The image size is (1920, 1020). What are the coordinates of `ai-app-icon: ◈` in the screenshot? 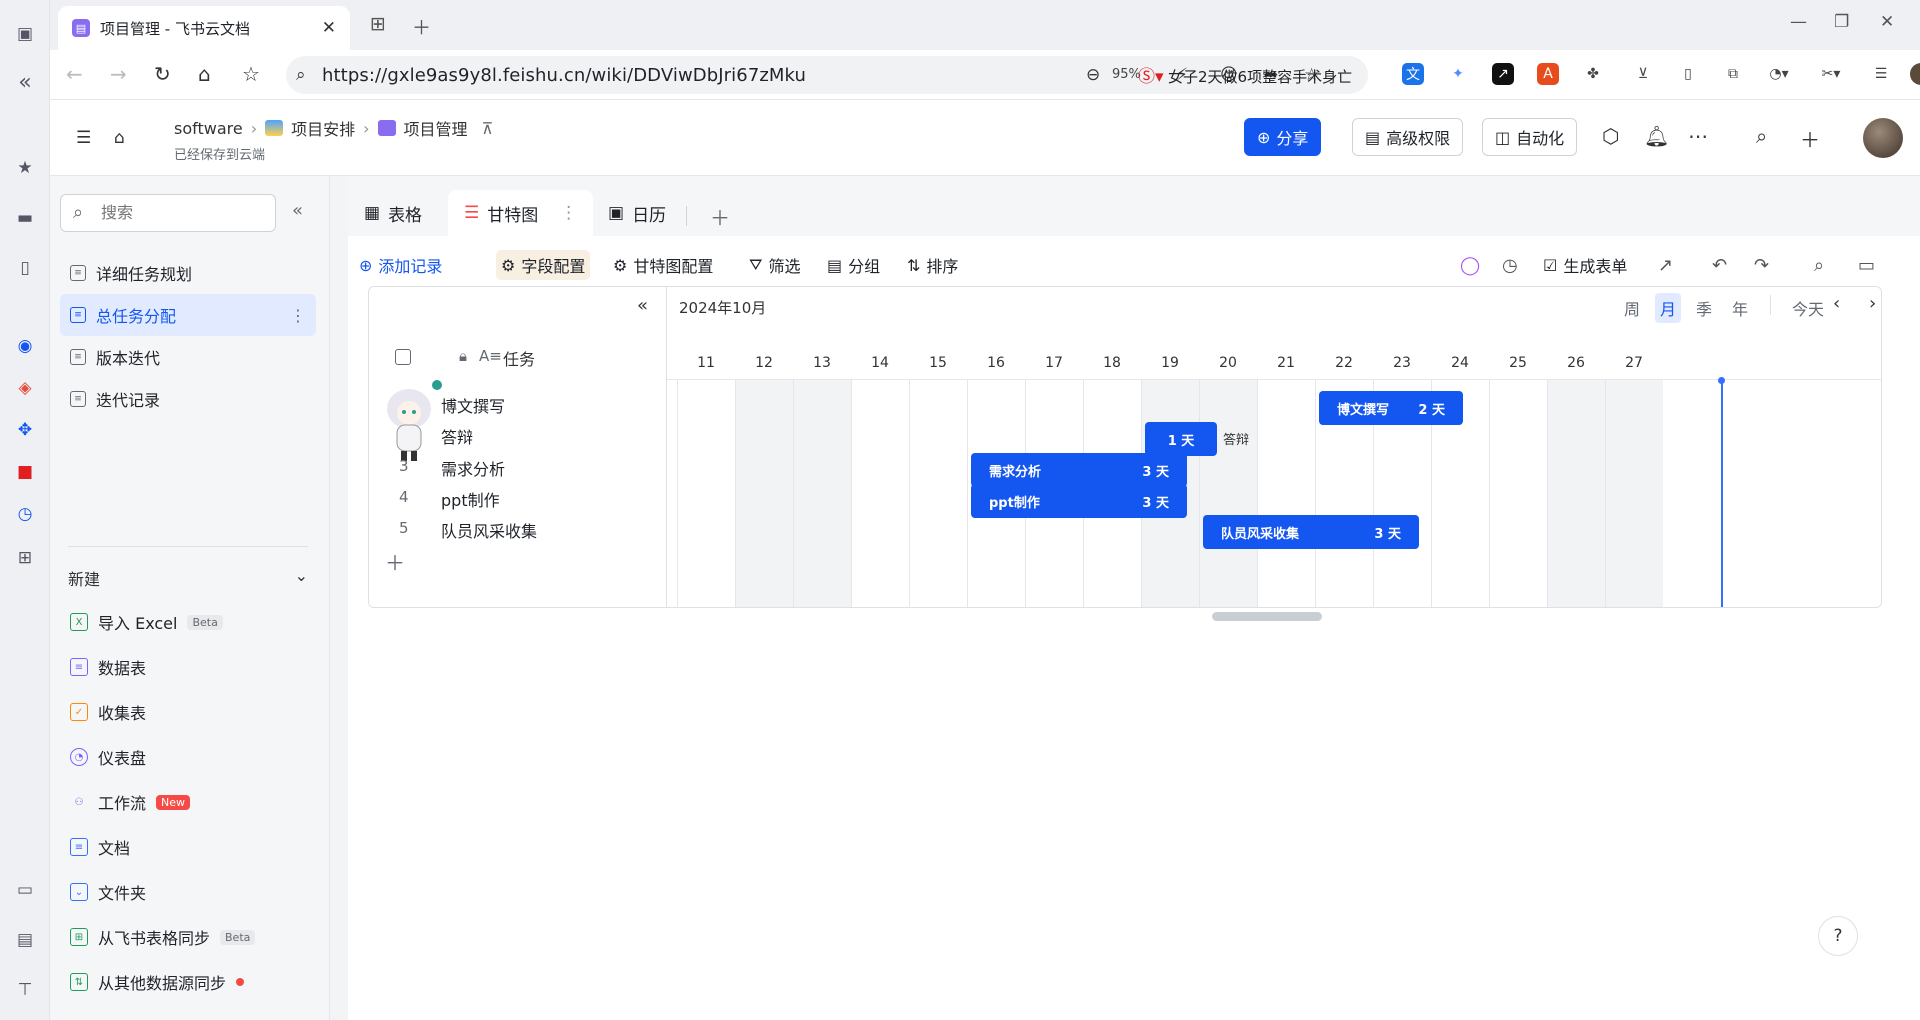 It's located at (25, 388).